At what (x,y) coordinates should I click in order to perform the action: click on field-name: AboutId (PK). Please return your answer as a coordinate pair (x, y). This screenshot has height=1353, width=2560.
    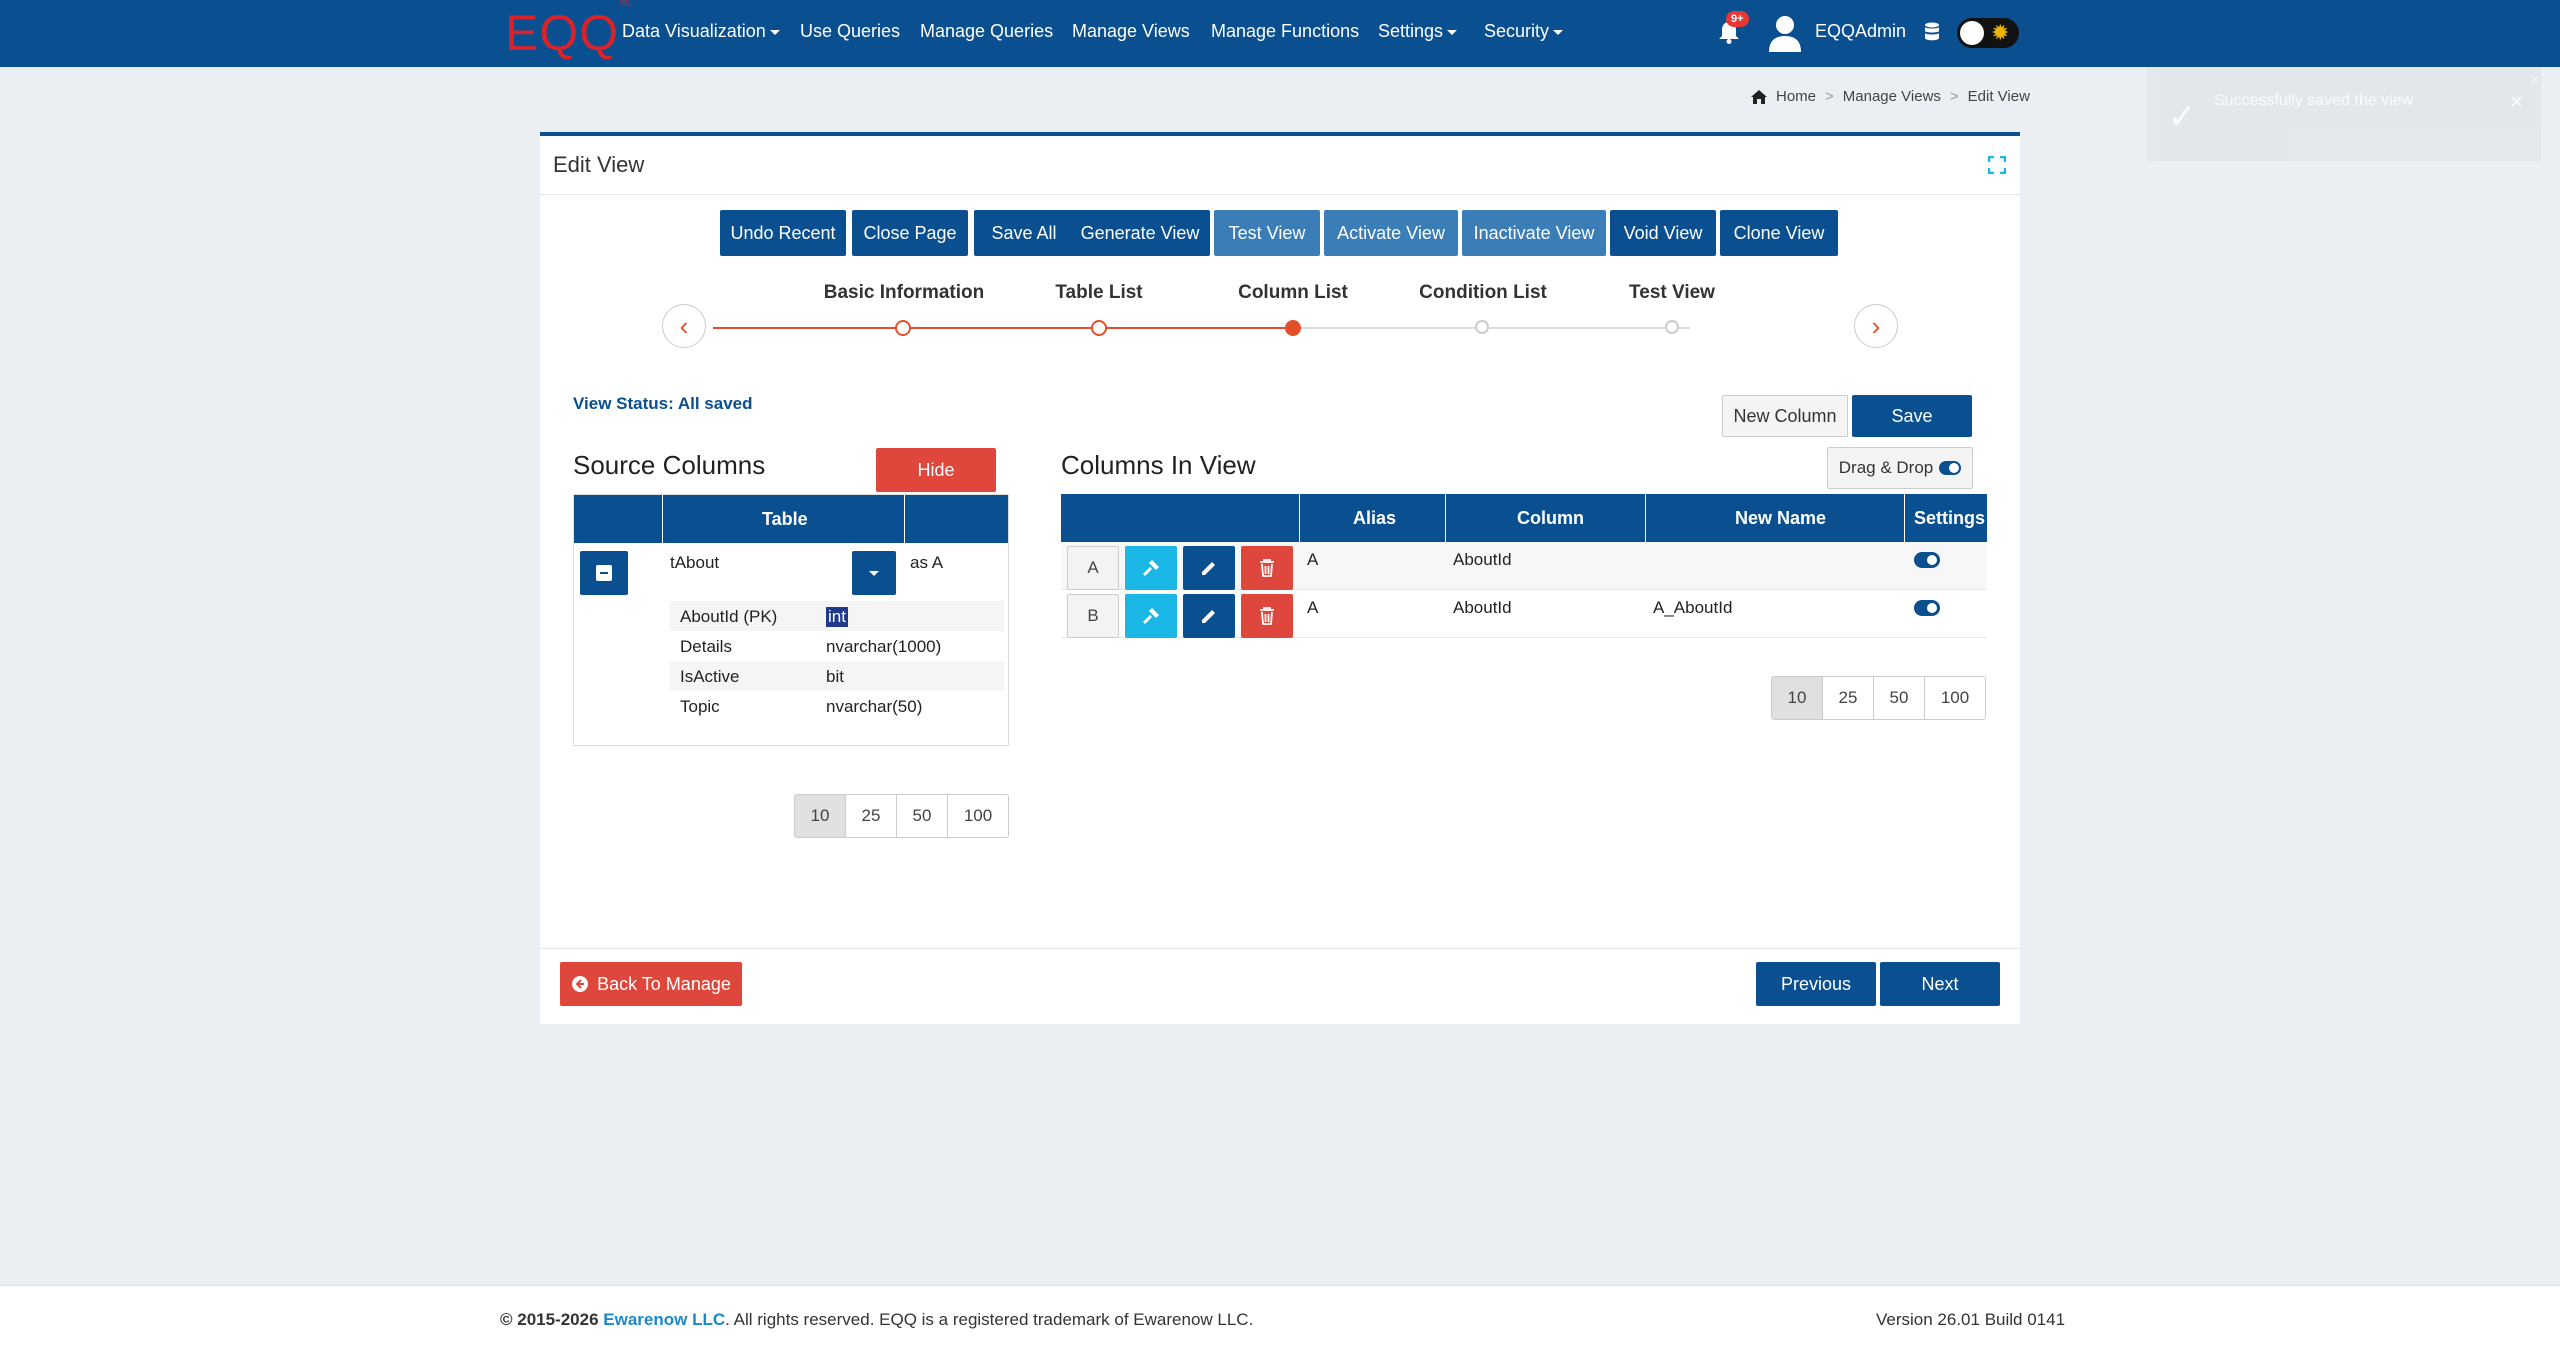
    Looking at the image, I should click on (729, 616).